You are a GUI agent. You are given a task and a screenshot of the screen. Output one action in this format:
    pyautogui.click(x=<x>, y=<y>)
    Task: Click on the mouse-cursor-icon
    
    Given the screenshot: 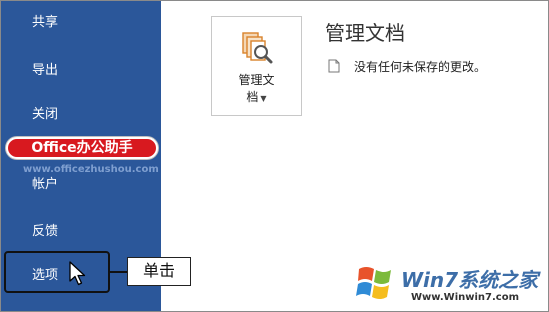 What is the action you would take?
    pyautogui.click(x=77, y=273)
    